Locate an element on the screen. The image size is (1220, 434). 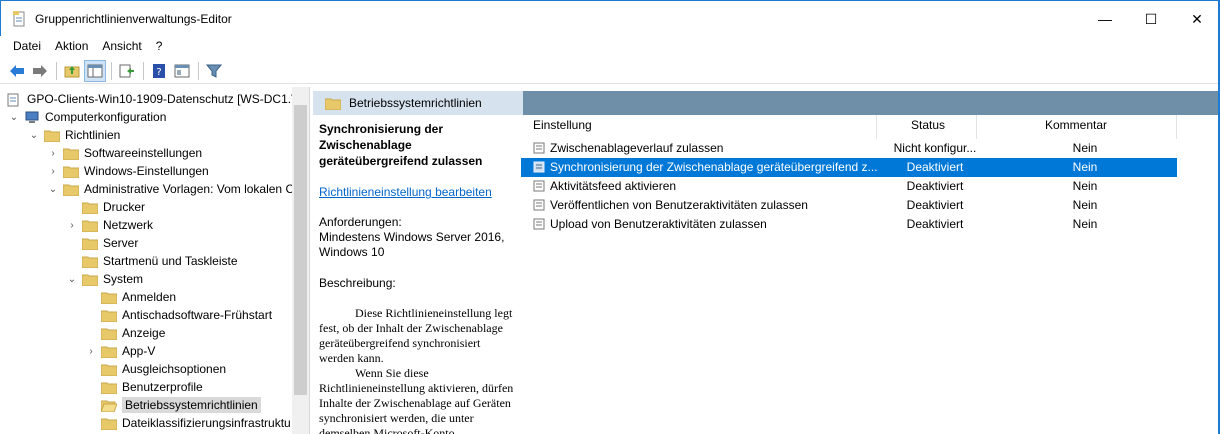
tree-item-administrative-vorlagen: ⌄ Administrative Vorlagen: Vom lokalen C is located at coordinates (170, 189).